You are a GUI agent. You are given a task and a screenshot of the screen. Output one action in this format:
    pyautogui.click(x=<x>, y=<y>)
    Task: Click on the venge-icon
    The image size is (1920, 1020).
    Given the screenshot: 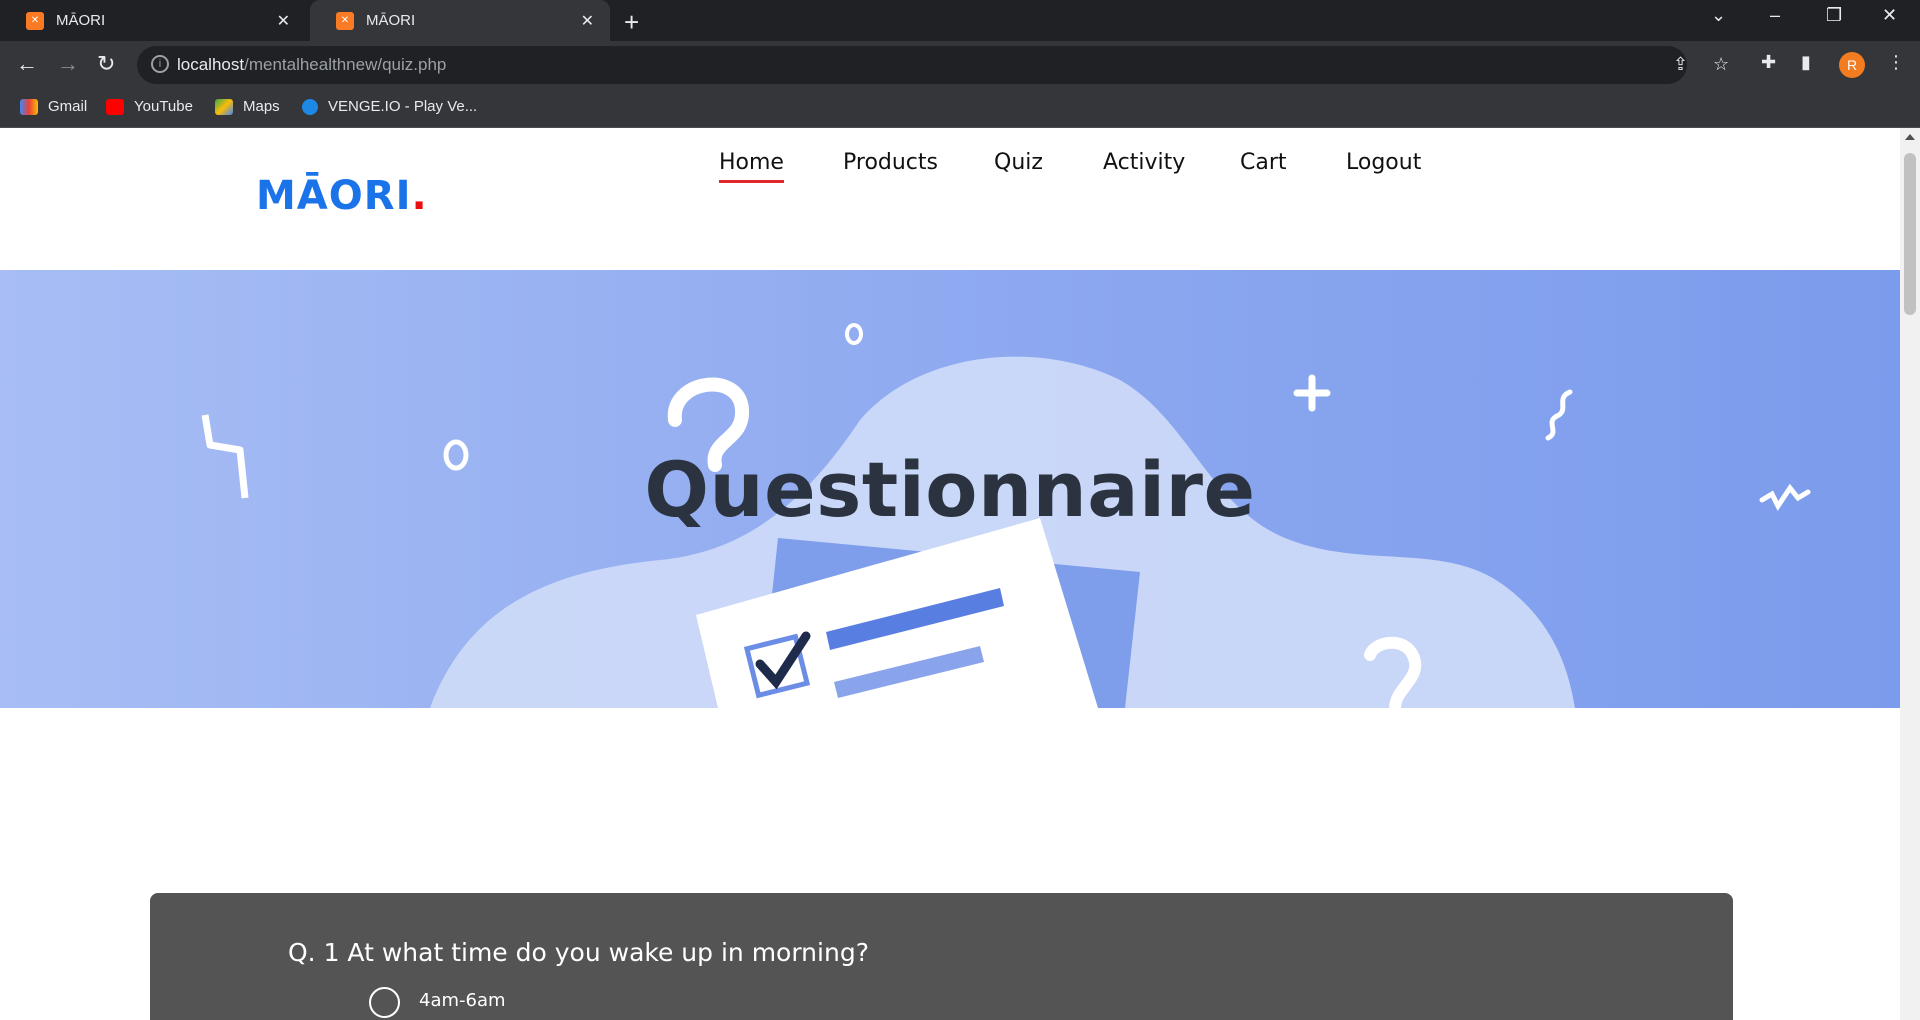 What is the action you would take?
    pyautogui.click(x=310, y=106)
    